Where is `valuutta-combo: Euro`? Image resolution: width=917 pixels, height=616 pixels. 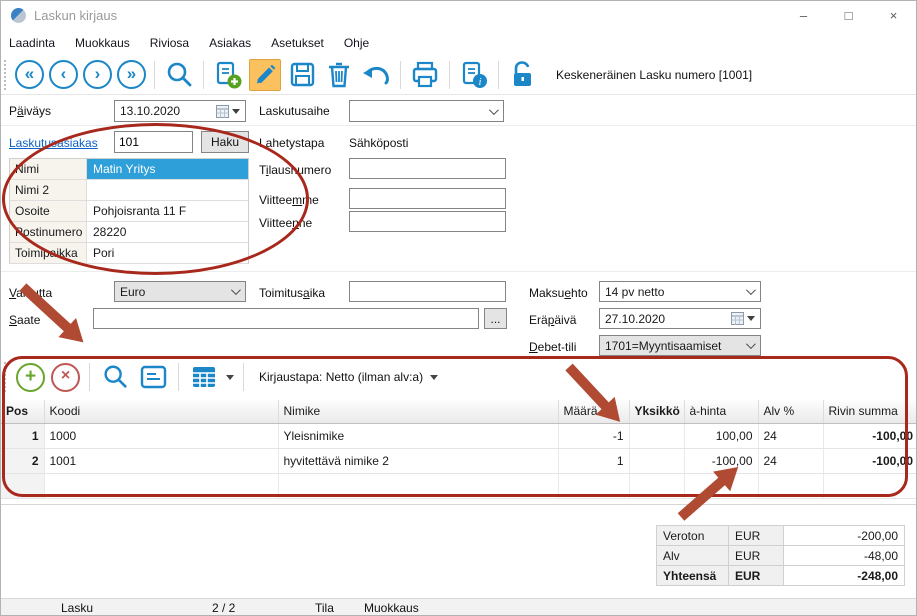 valuutta-combo: Euro is located at coordinates (180, 291).